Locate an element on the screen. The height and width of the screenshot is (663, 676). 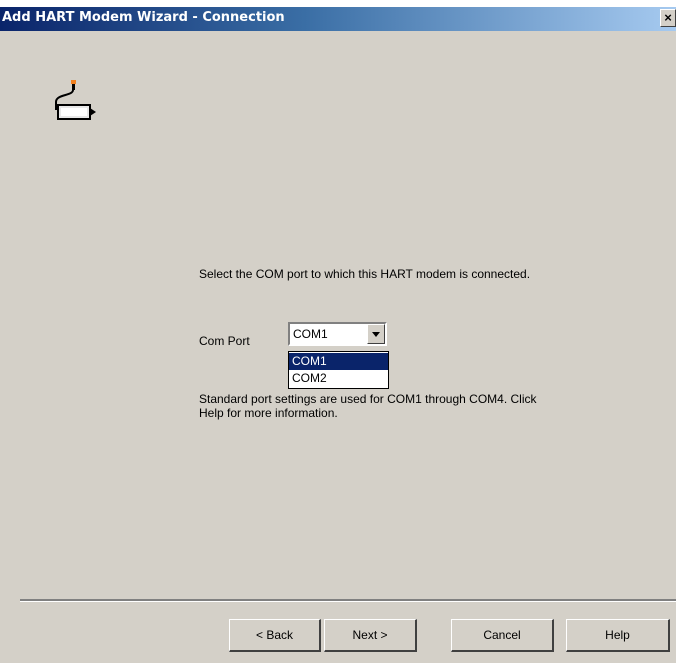
top-strip is located at coordinates (338, 3).